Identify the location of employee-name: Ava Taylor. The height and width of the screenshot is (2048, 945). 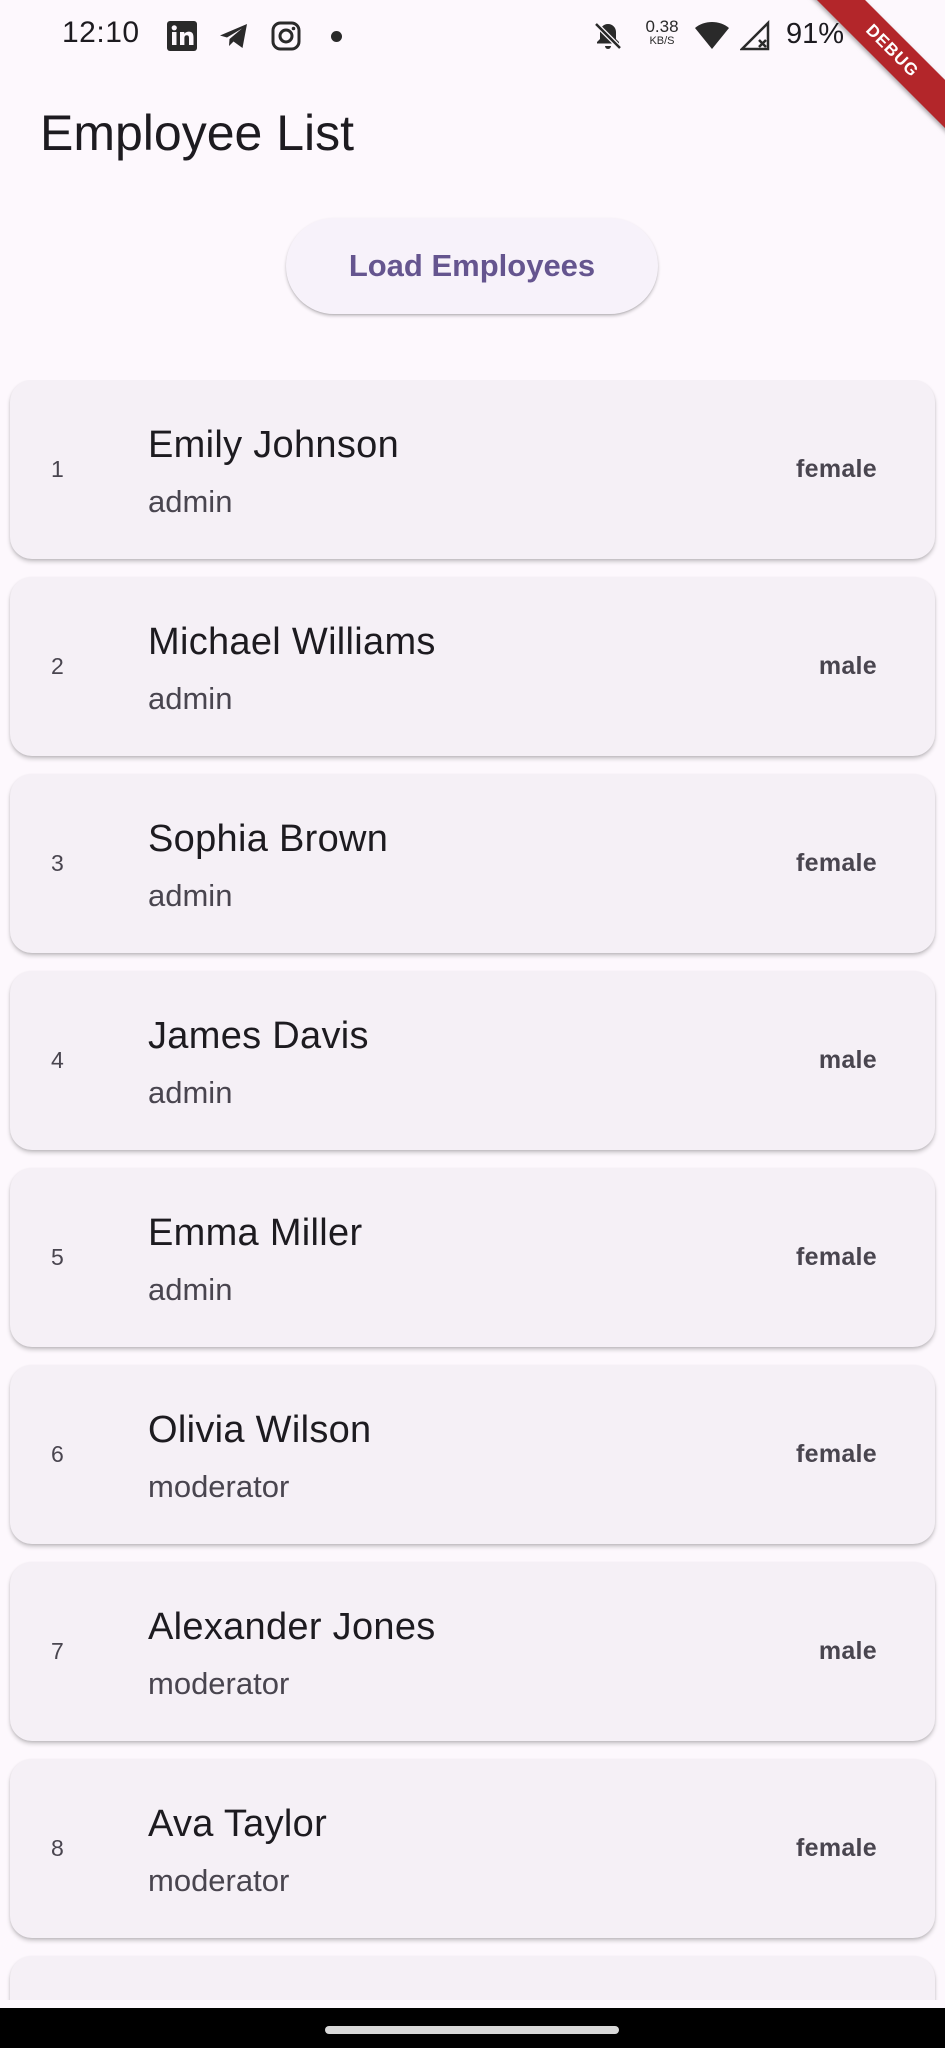
(238, 1824).